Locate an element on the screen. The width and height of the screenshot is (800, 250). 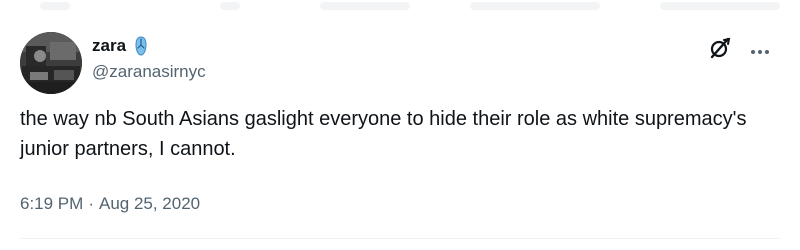
tweet-header: zara @zaranasirnyc is located at coordinates (149, 58).